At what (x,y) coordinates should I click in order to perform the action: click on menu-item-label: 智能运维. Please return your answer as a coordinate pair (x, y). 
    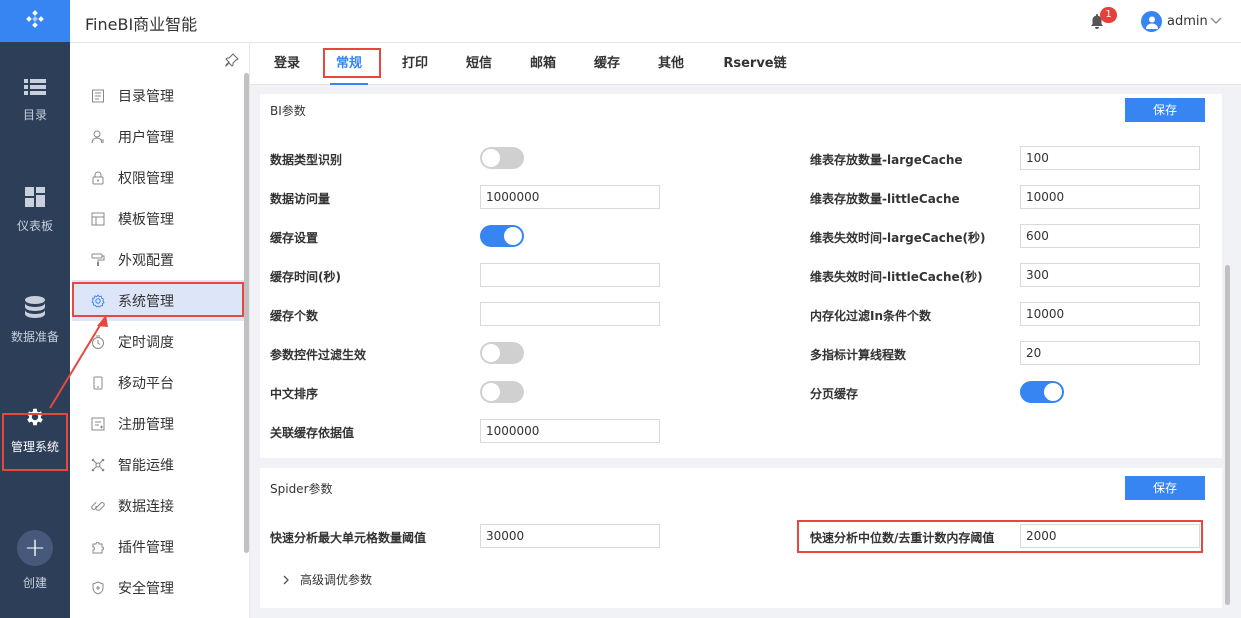
    Looking at the image, I should click on (146, 465).